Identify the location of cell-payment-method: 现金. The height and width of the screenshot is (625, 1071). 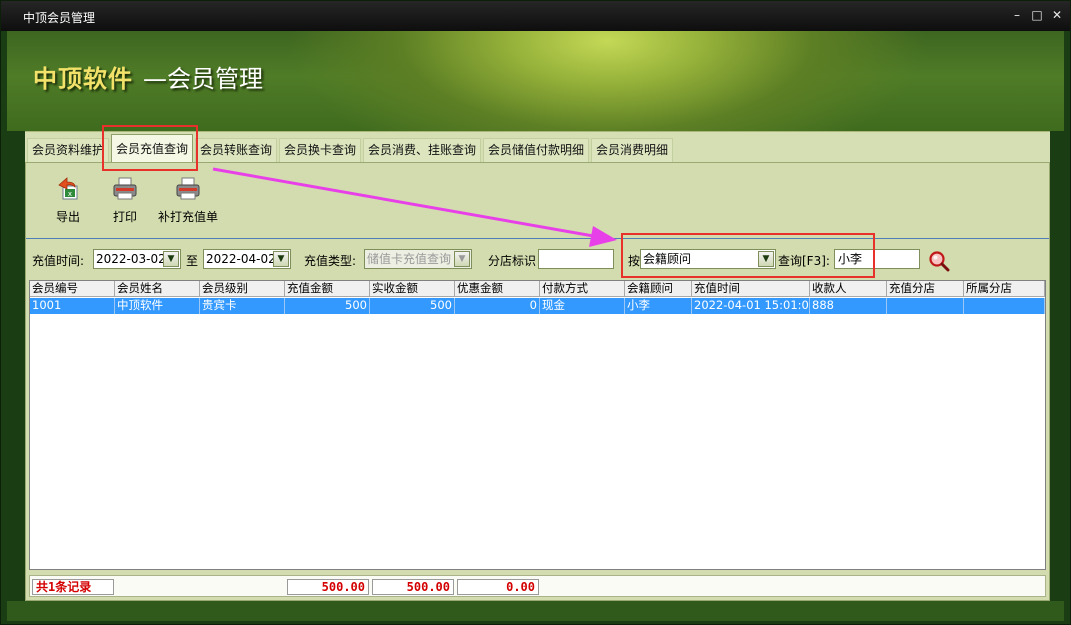
(582, 306).